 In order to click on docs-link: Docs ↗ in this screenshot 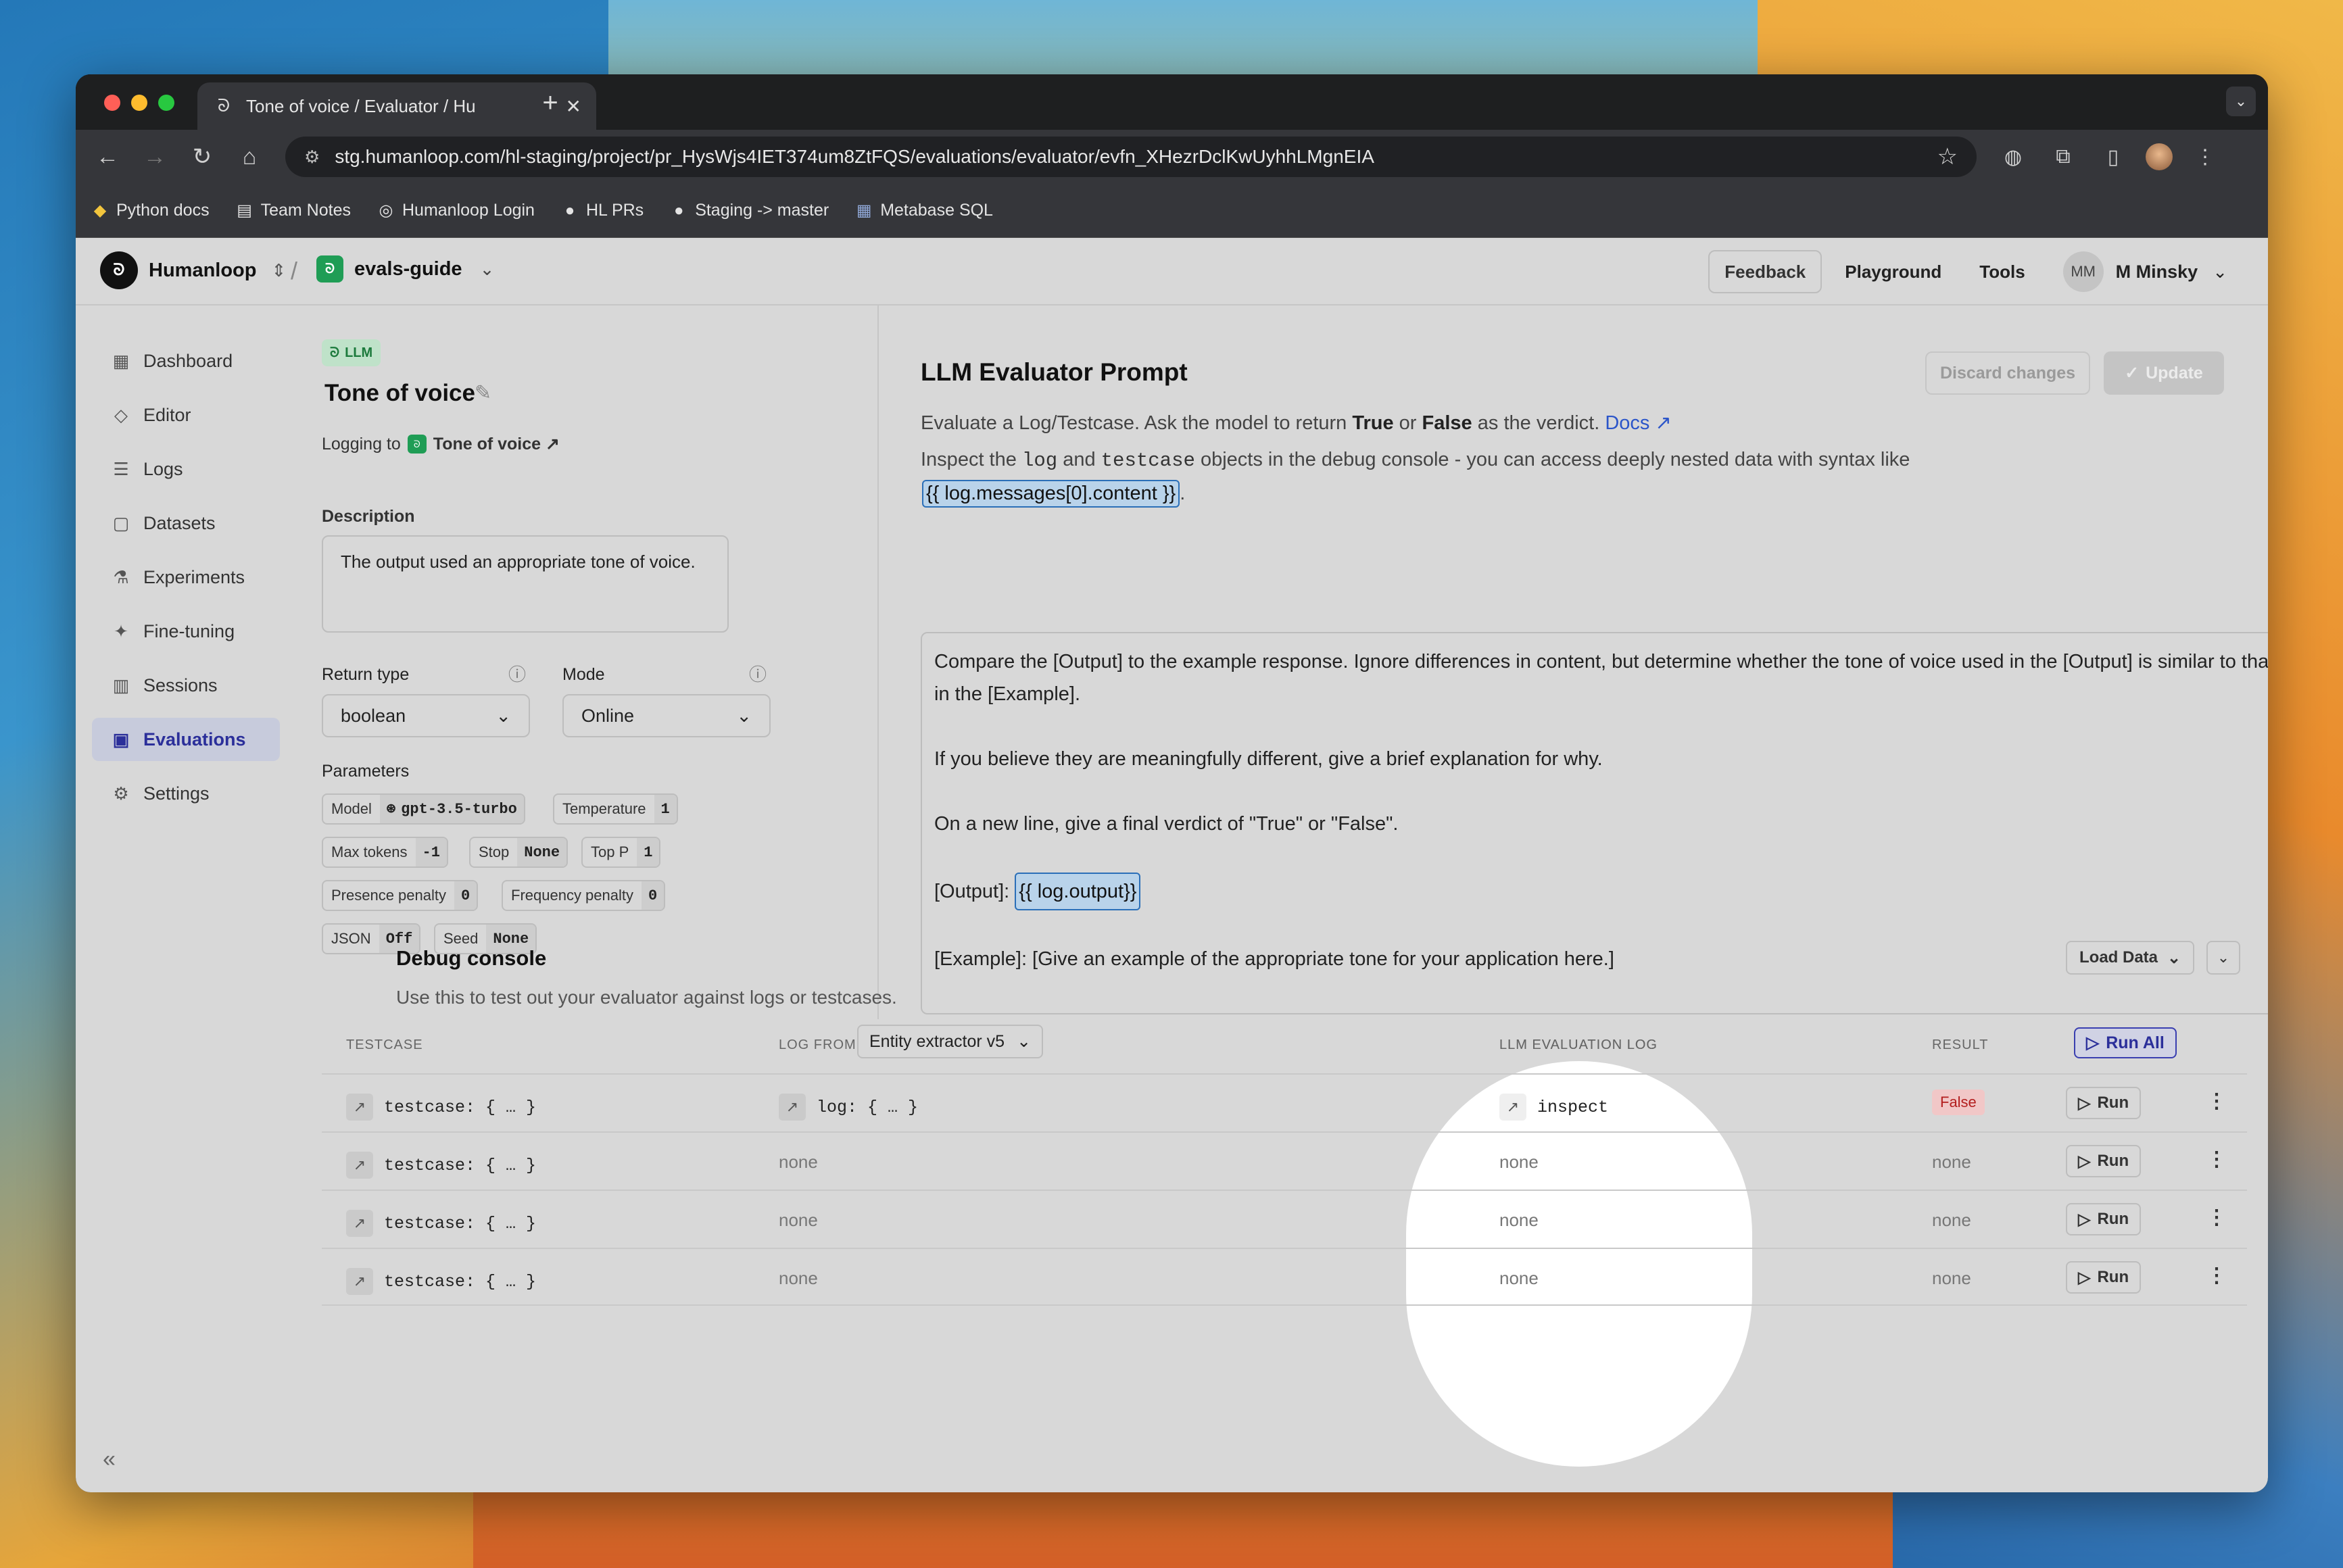, I will do `click(1638, 423)`.